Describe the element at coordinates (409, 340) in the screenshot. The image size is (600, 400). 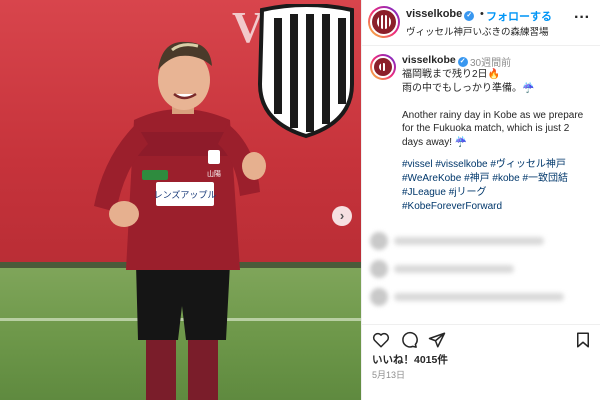
I see `comment-icon` at that location.